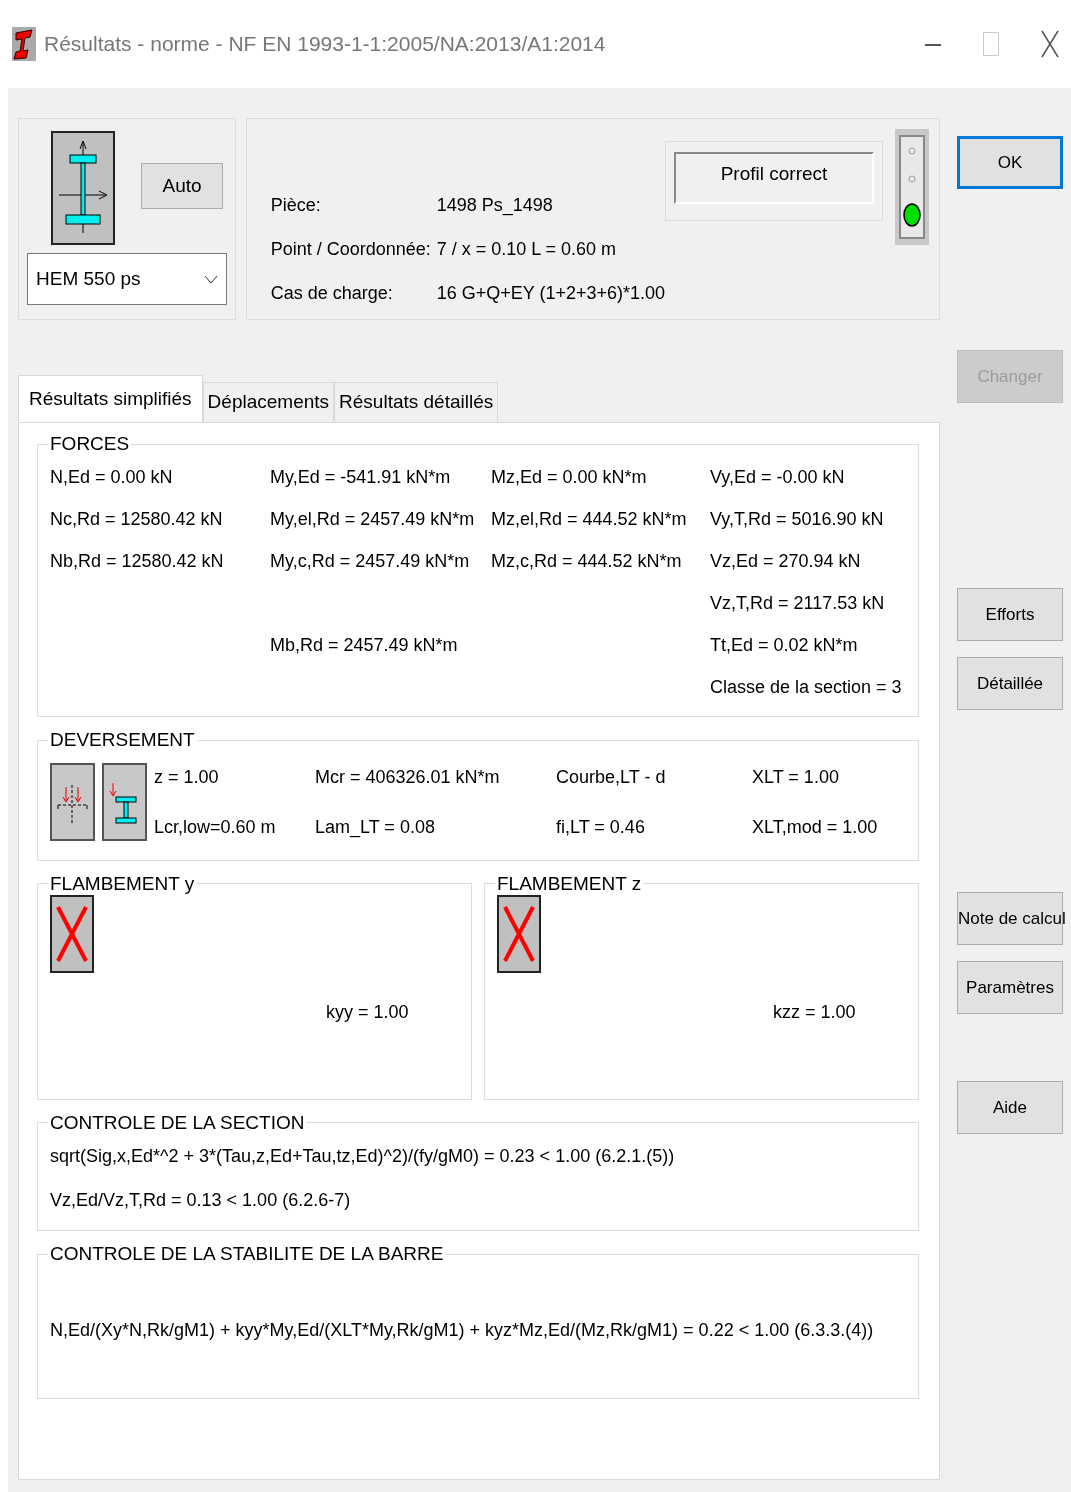 This screenshot has width=1071, height=1492. Describe the element at coordinates (375, 827) in the screenshot. I see `result-value: Lam_LT = 0.08` at that location.